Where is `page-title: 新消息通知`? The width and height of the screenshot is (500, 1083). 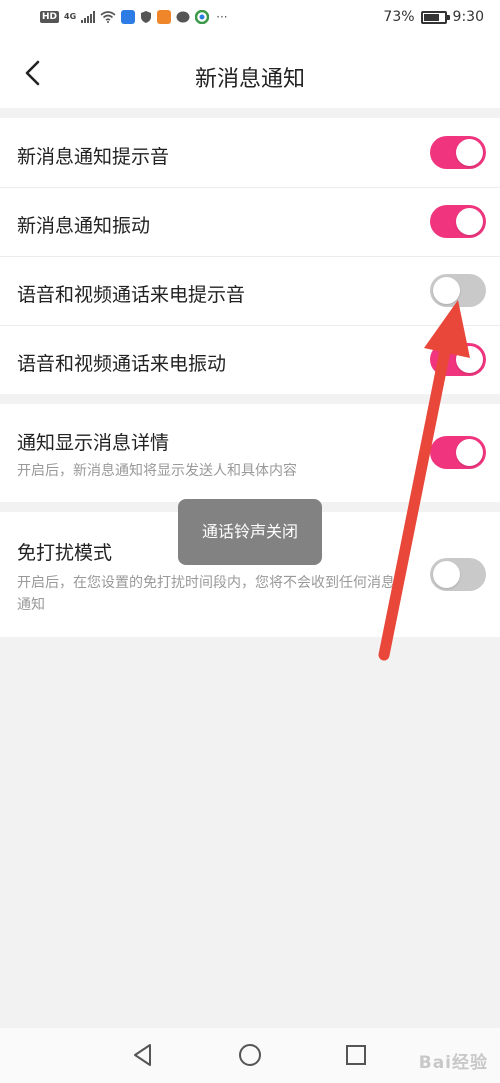 page-title: 新消息通知 is located at coordinates (249, 79).